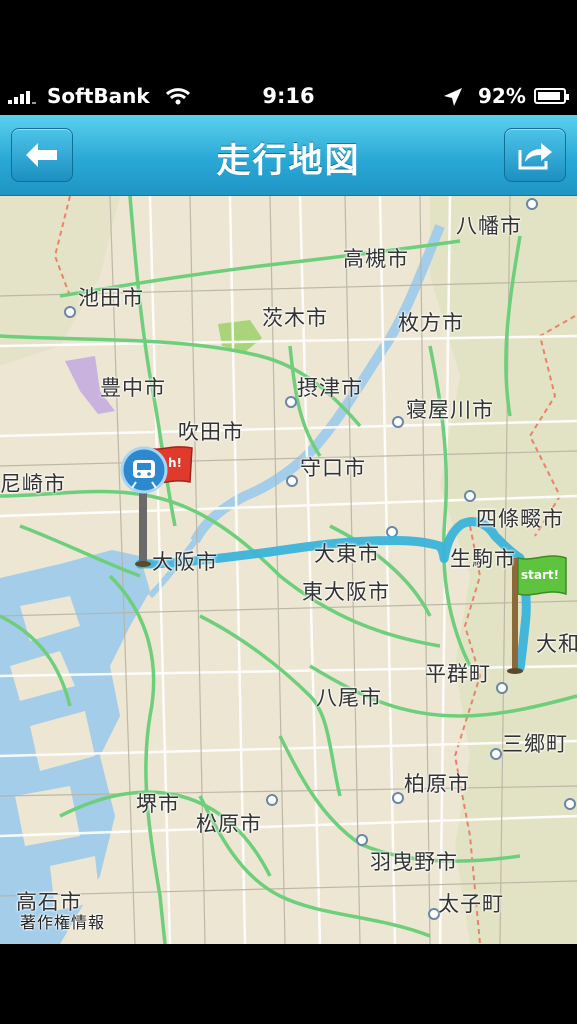  Describe the element at coordinates (175, 463) in the screenshot. I see `finish-flag-label: h!` at that location.